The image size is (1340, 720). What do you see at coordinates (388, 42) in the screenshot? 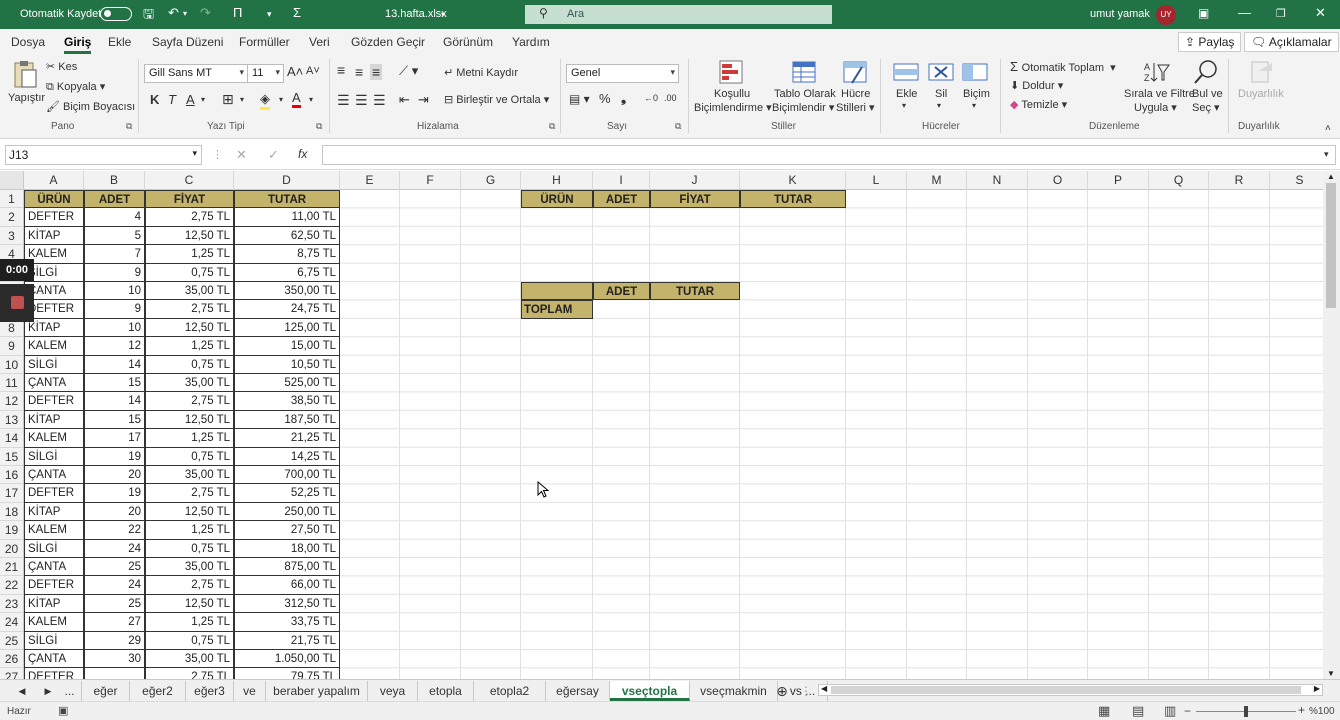
I see `tab-gozden-gecir: Gözden Geçir` at bounding box center [388, 42].